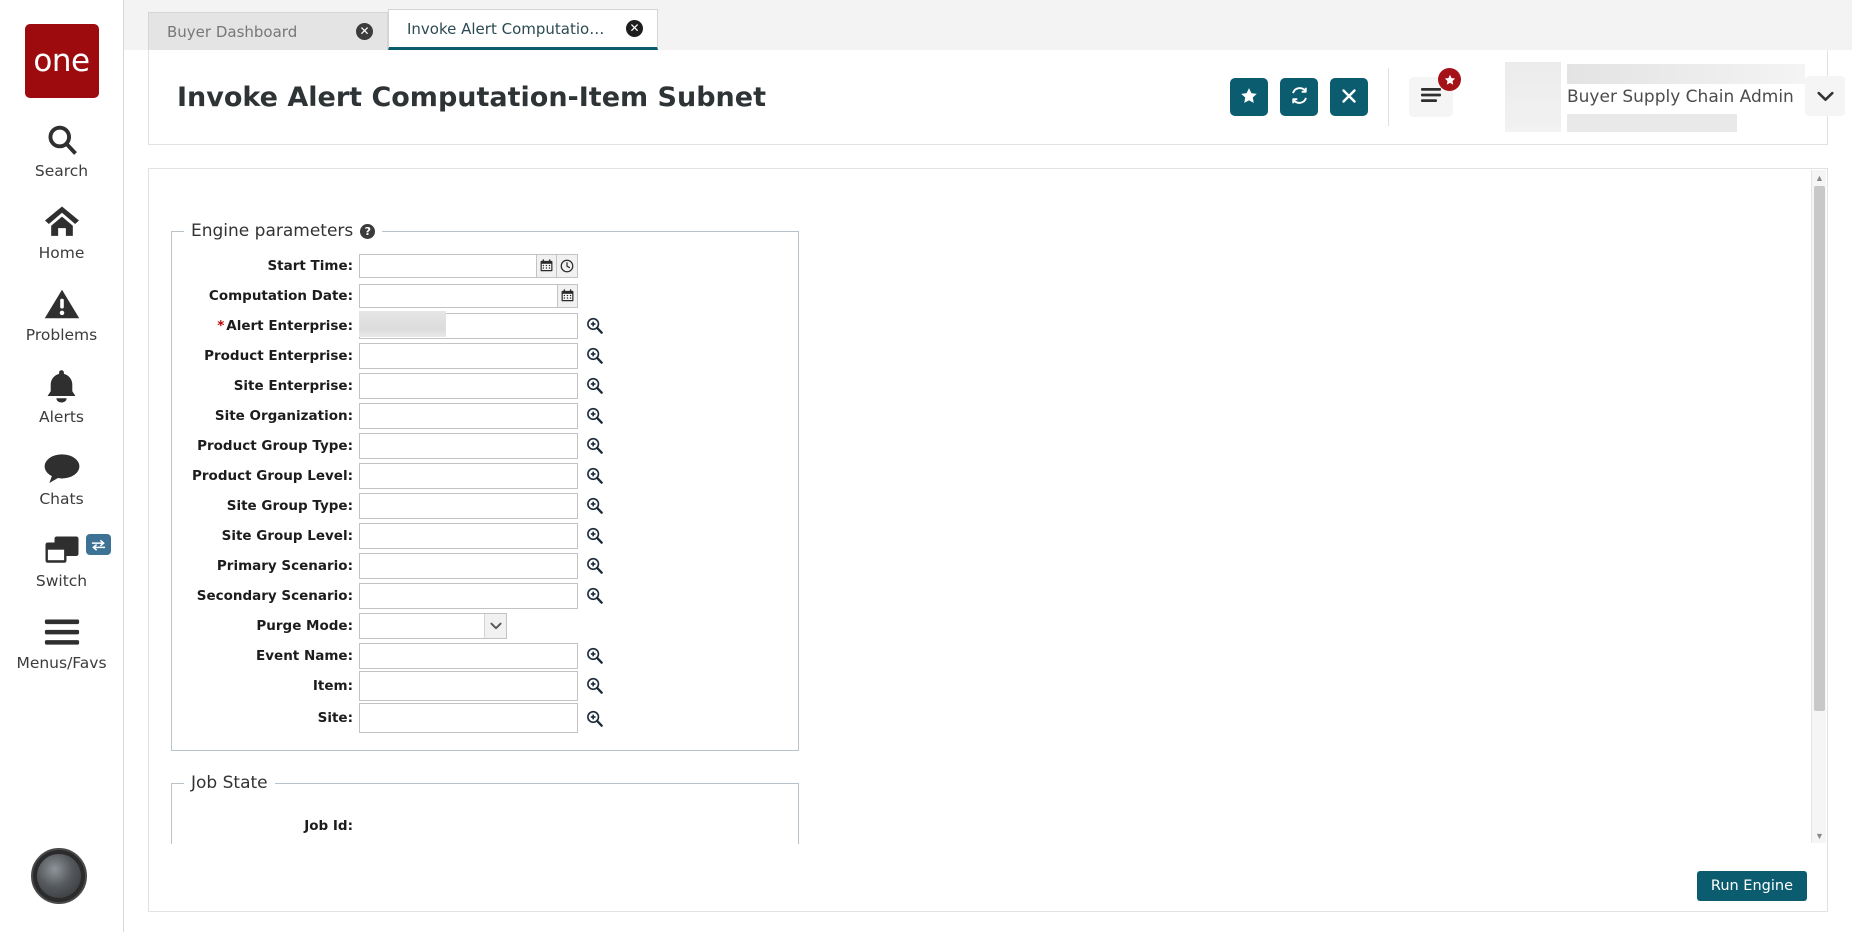 This screenshot has width=1852, height=932. I want to click on sidebar-item-label: Chats, so click(61, 499).